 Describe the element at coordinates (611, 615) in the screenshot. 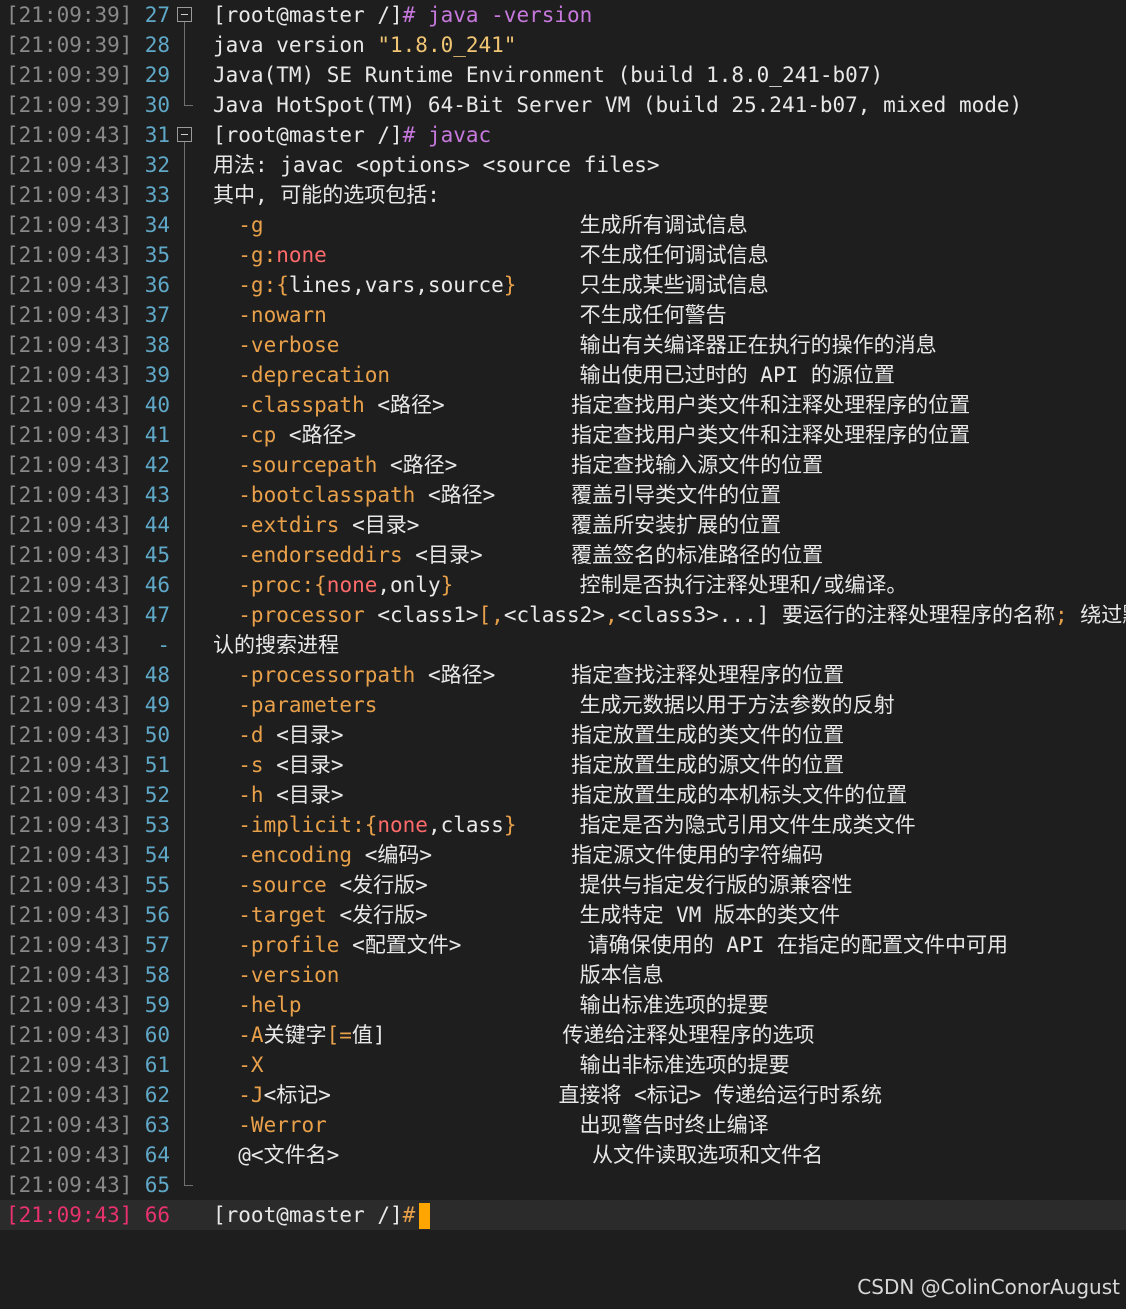

I see `text-segment: ,` at that location.